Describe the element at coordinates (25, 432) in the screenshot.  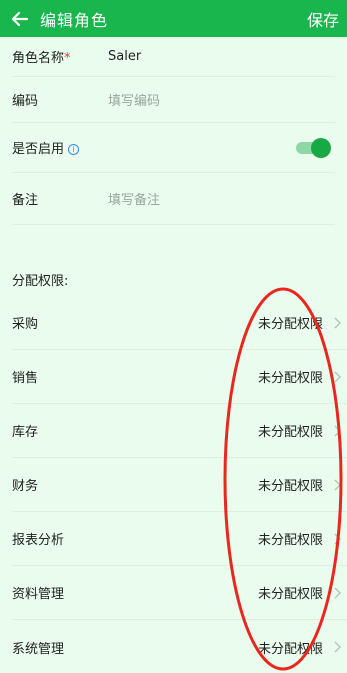
I see `permission-label: 库存` at that location.